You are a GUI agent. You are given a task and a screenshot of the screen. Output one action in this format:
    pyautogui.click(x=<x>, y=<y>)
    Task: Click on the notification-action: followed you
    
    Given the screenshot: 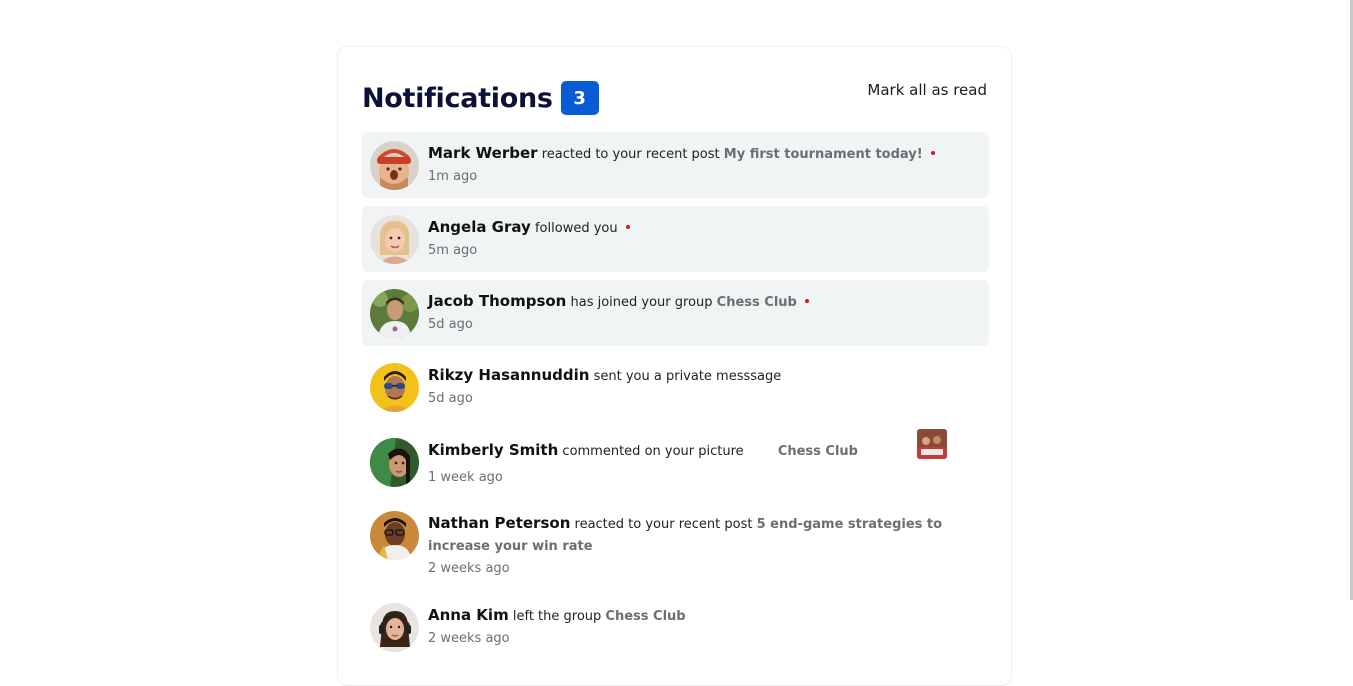 What is the action you would take?
    pyautogui.click(x=576, y=228)
    